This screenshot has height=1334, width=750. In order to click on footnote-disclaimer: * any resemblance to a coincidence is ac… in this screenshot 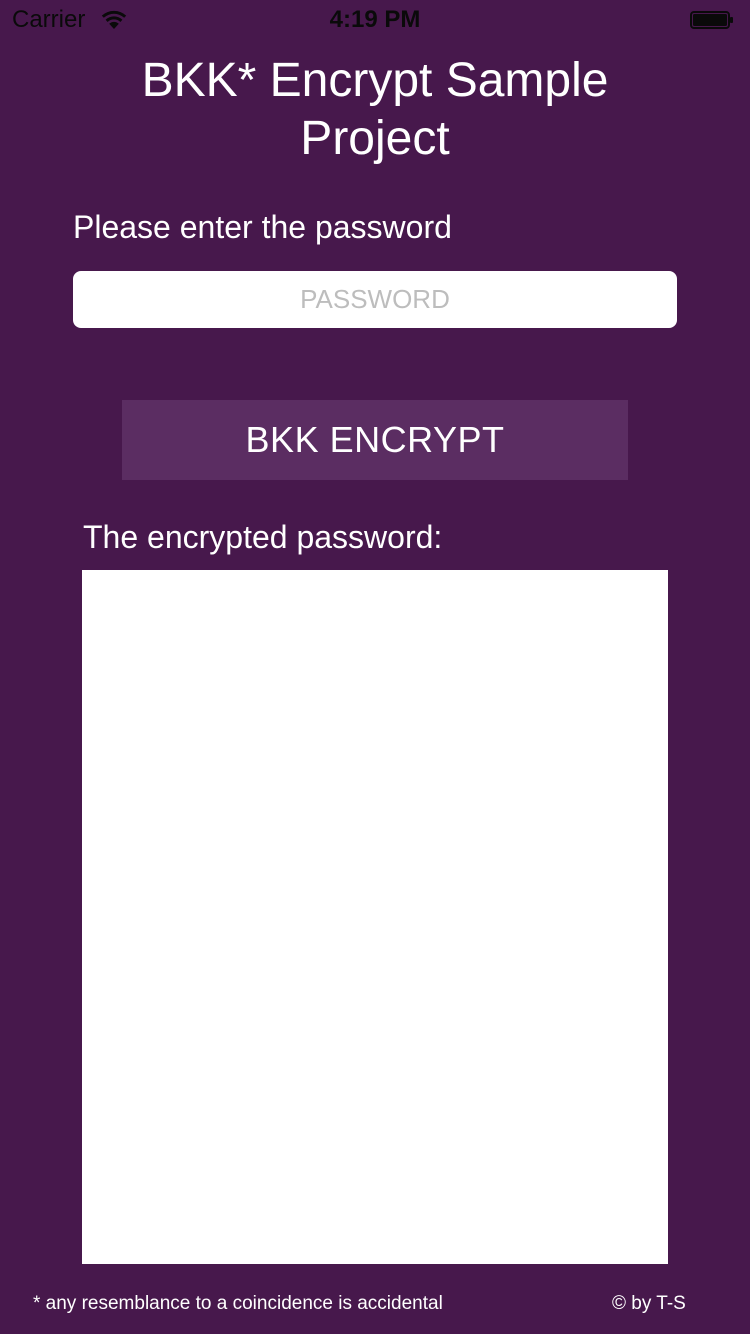, I will do `click(238, 1303)`.